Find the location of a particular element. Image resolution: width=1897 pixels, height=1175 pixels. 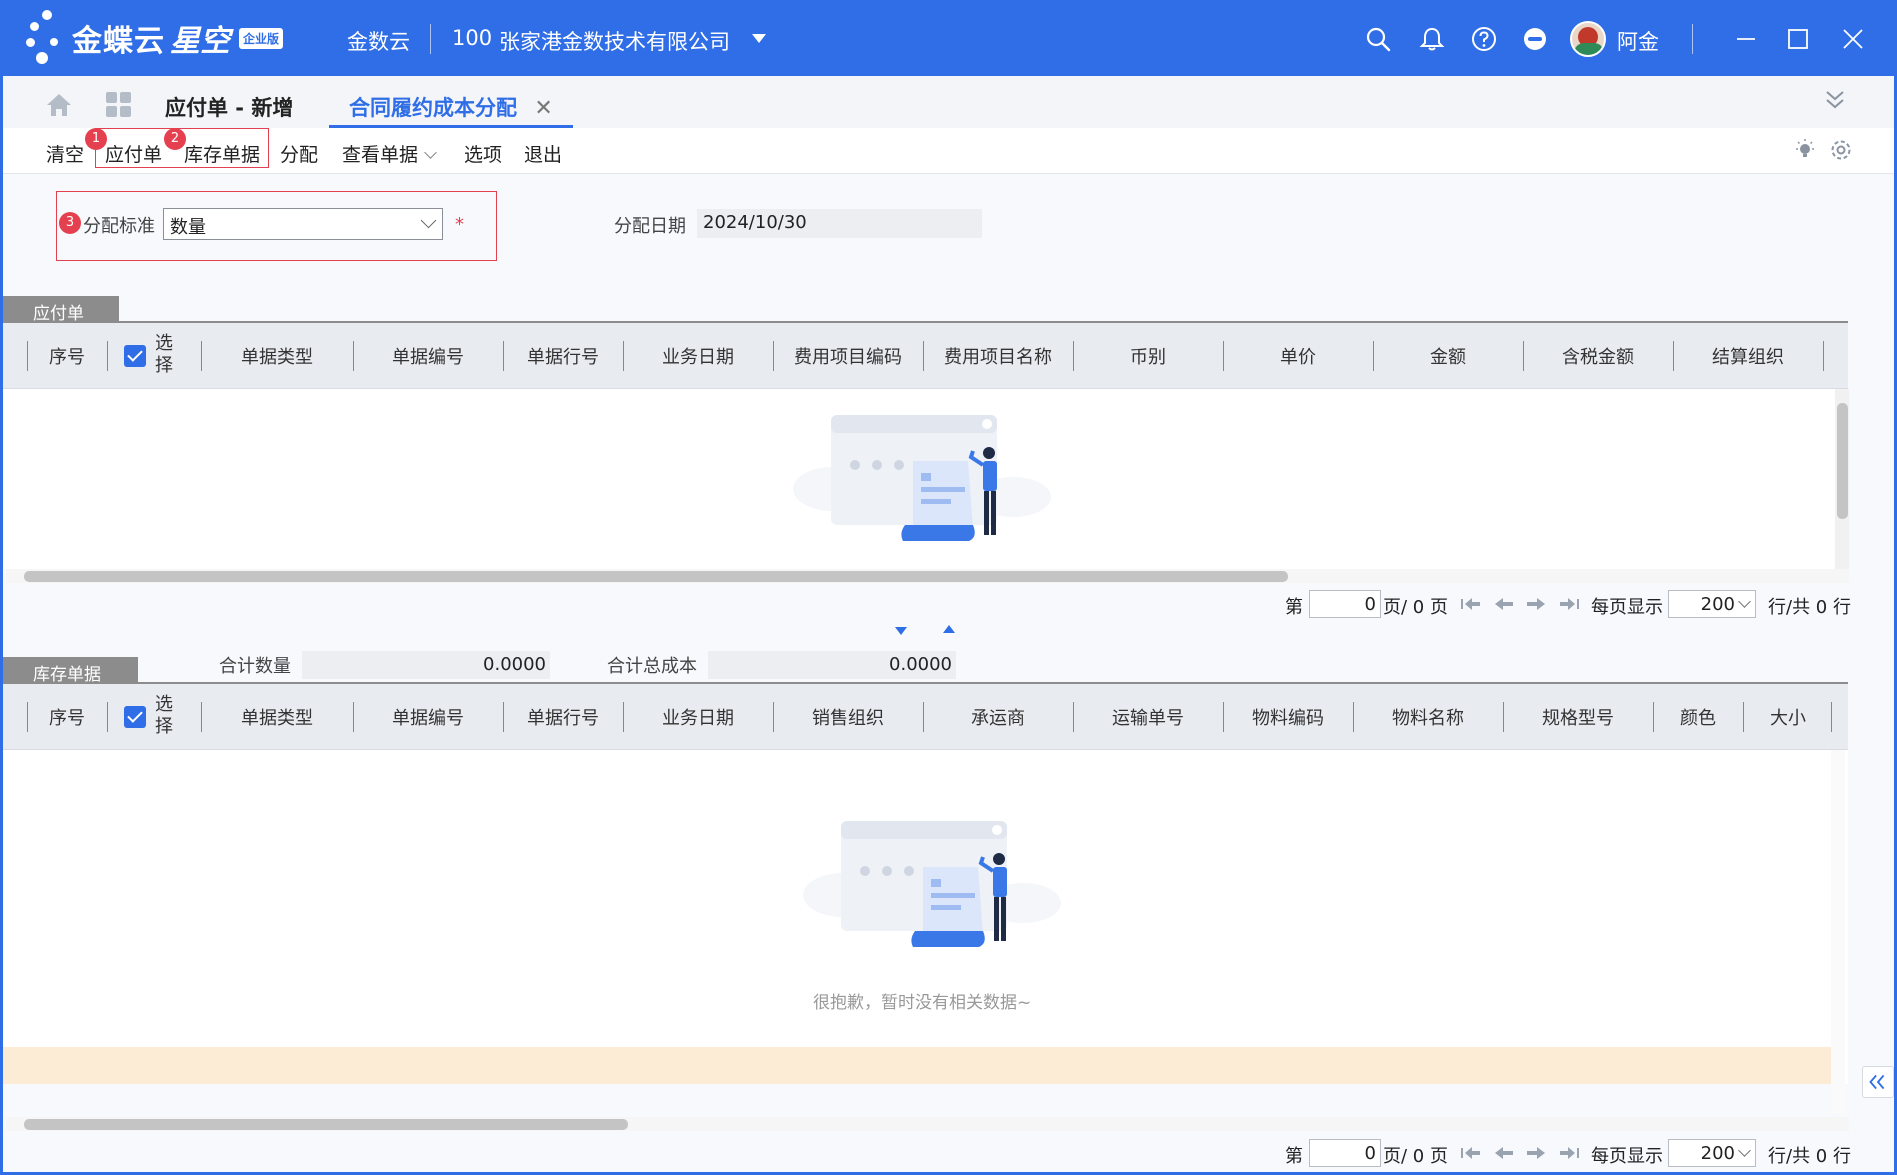

close-window-icon is located at coordinates (1853, 39).